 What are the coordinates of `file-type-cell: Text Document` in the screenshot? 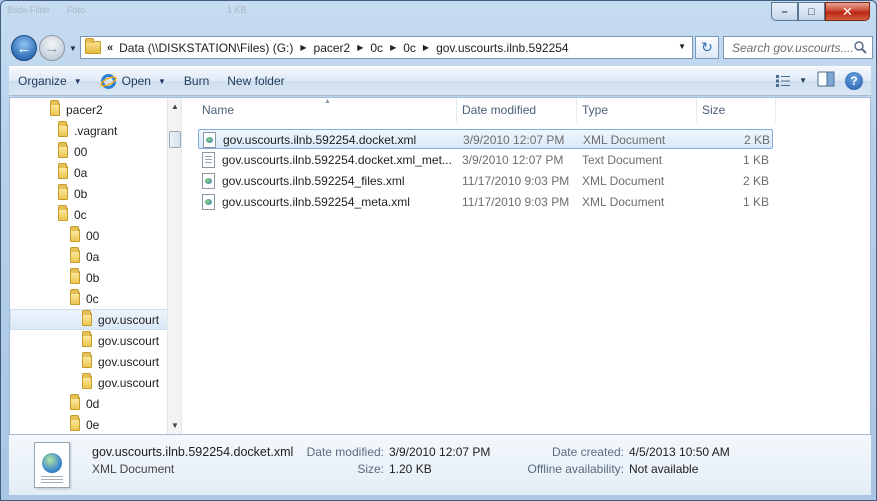 It's located at (622, 160).